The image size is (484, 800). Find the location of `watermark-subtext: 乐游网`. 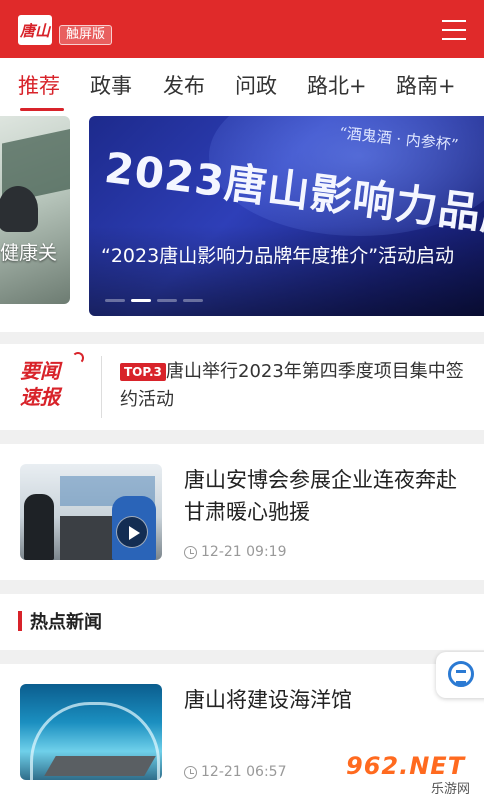

watermark-subtext: 乐游网 is located at coordinates (450, 787).